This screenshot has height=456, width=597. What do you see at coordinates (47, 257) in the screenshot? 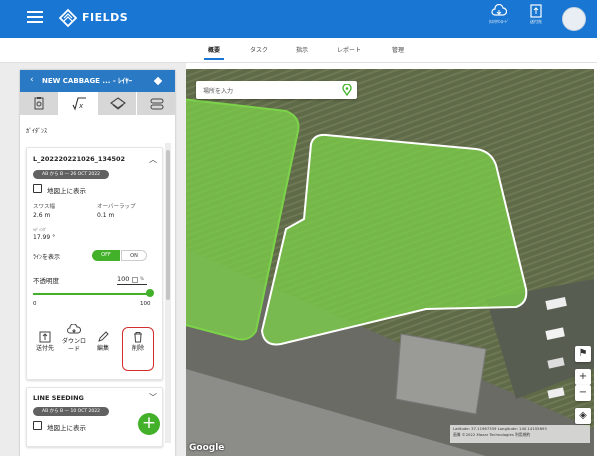
I see `line-display-label: ﾗｲﾝを表示` at bounding box center [47, 257].